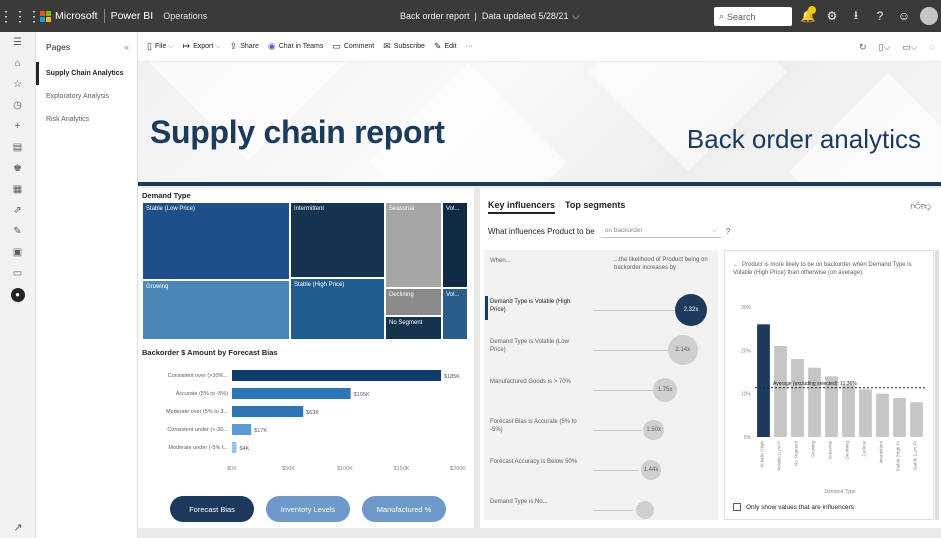 The height and width of the screenshot is (538, 941). What do you see at coordinates (17, 231) in the screenshot?
I see `learn-icon: ✎` at bounding box center [17, 231].